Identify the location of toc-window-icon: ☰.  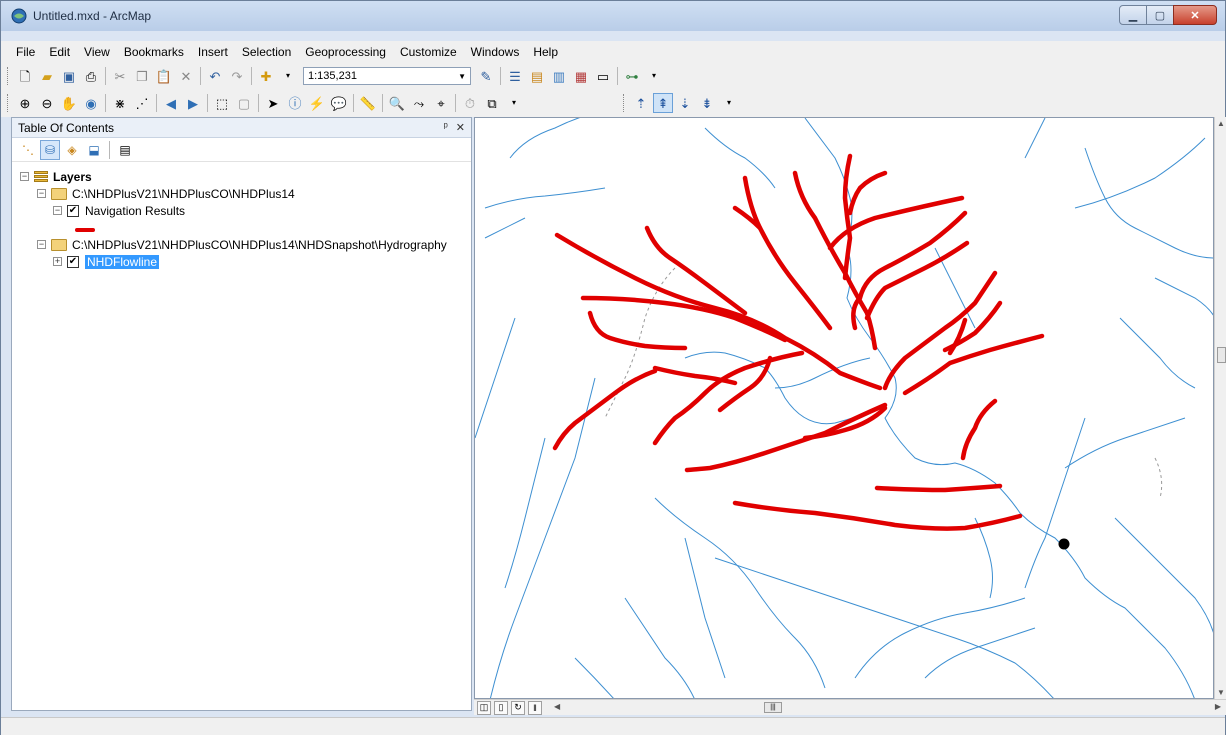
(515, 76).